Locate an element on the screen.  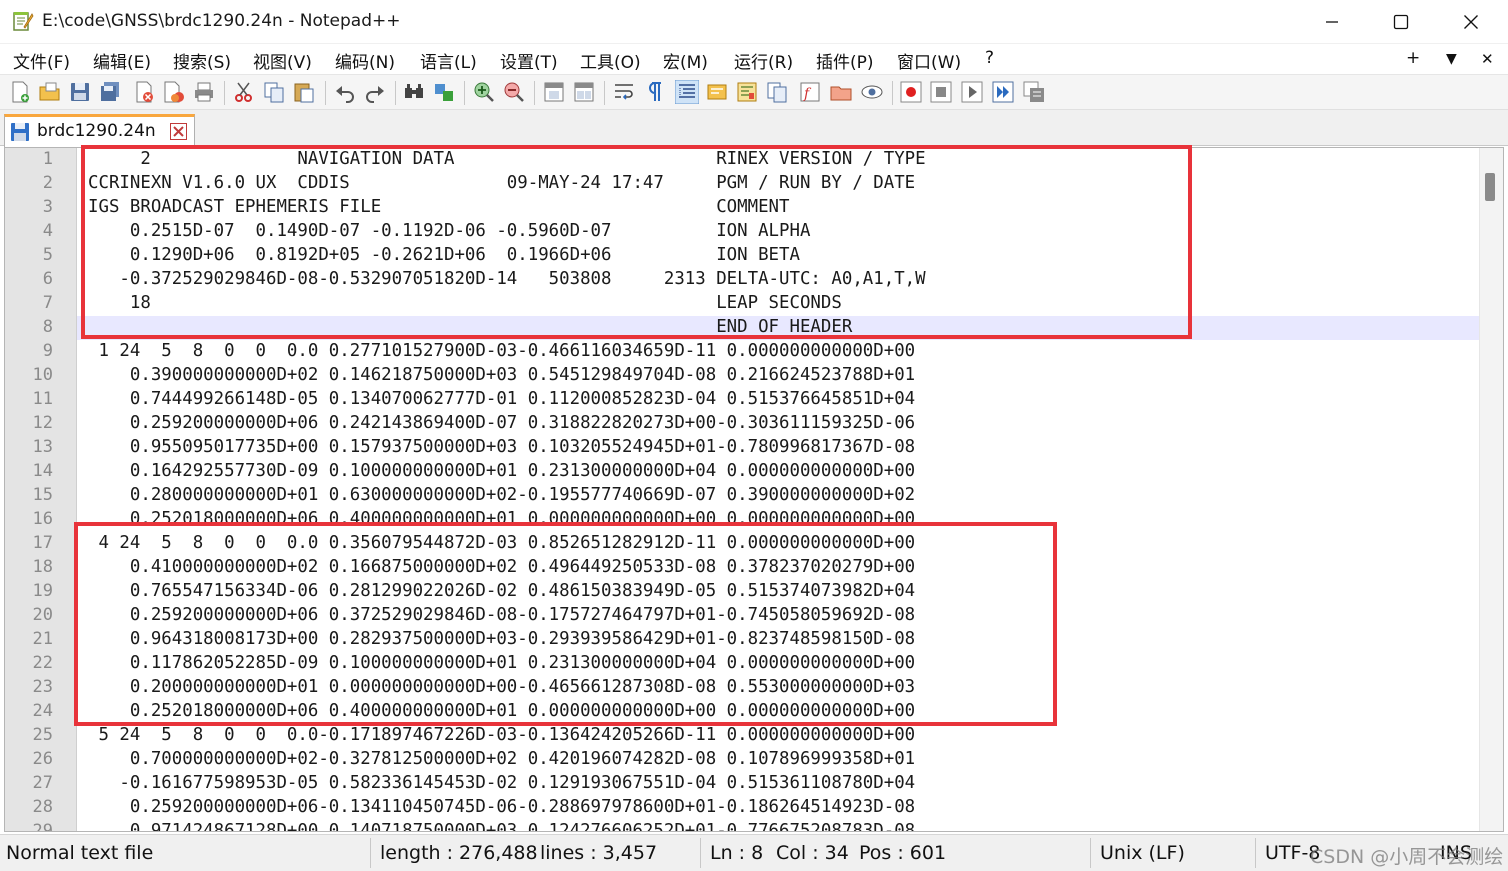
cut-icon is located at coordinates (244, 92).